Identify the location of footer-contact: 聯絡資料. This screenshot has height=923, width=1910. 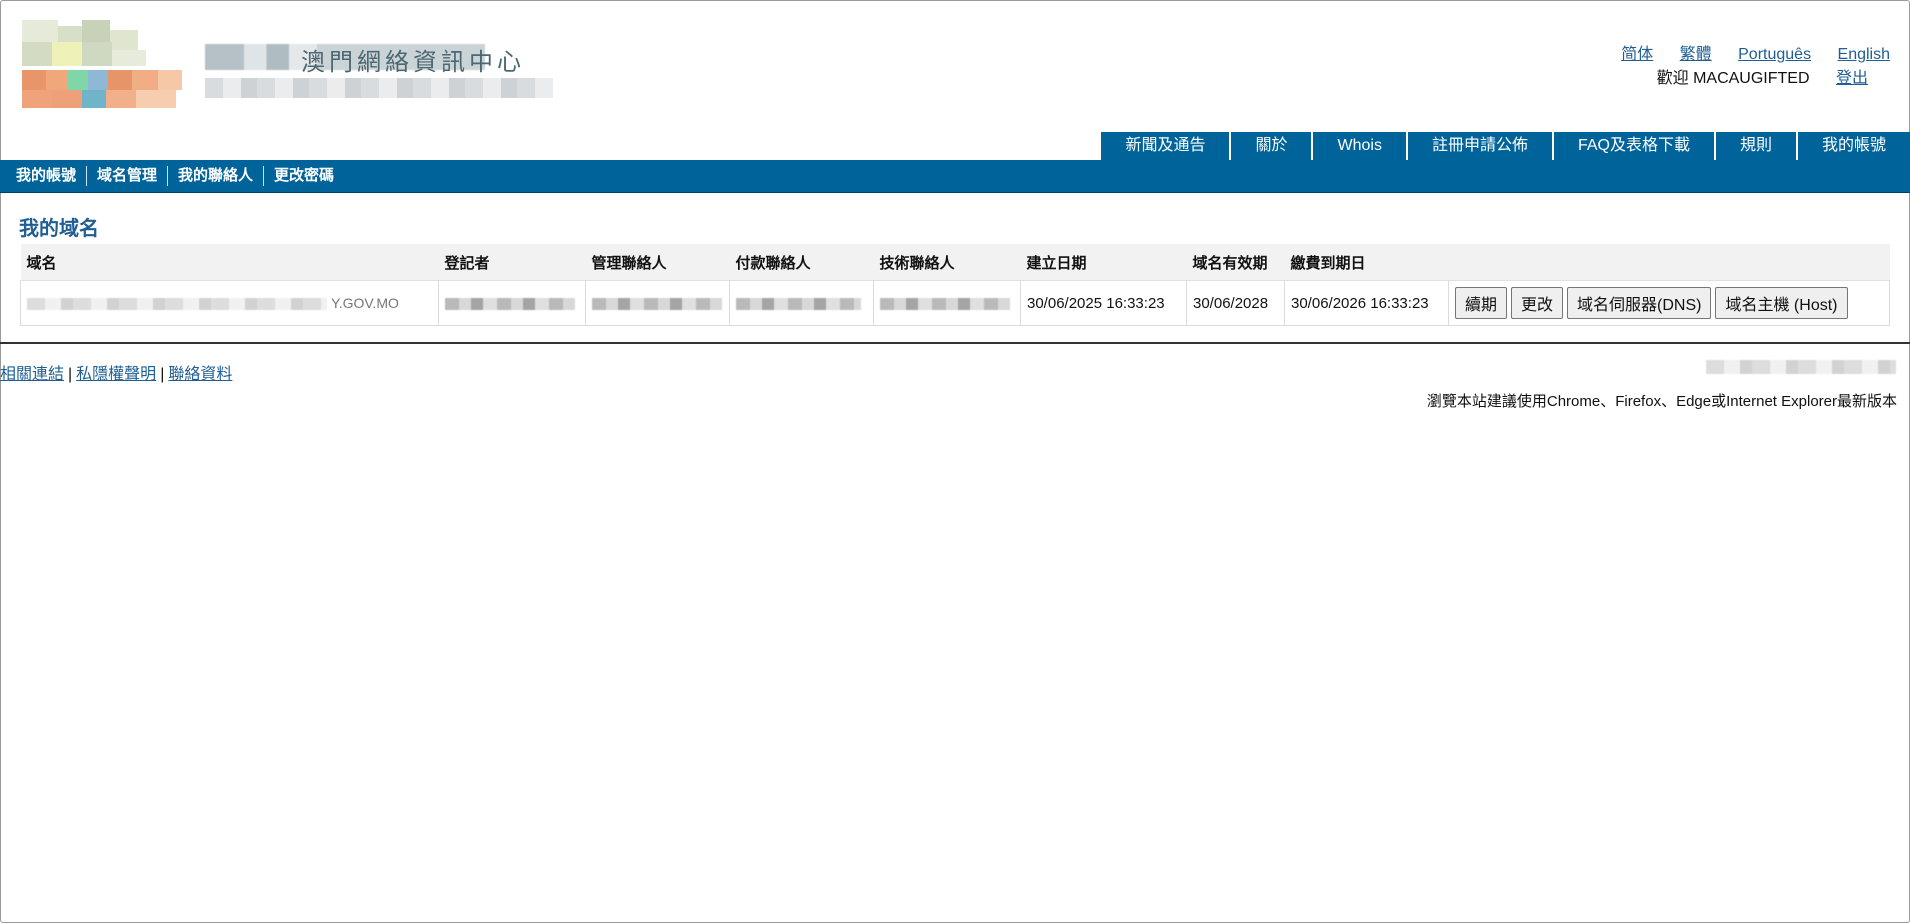
(200, 374).